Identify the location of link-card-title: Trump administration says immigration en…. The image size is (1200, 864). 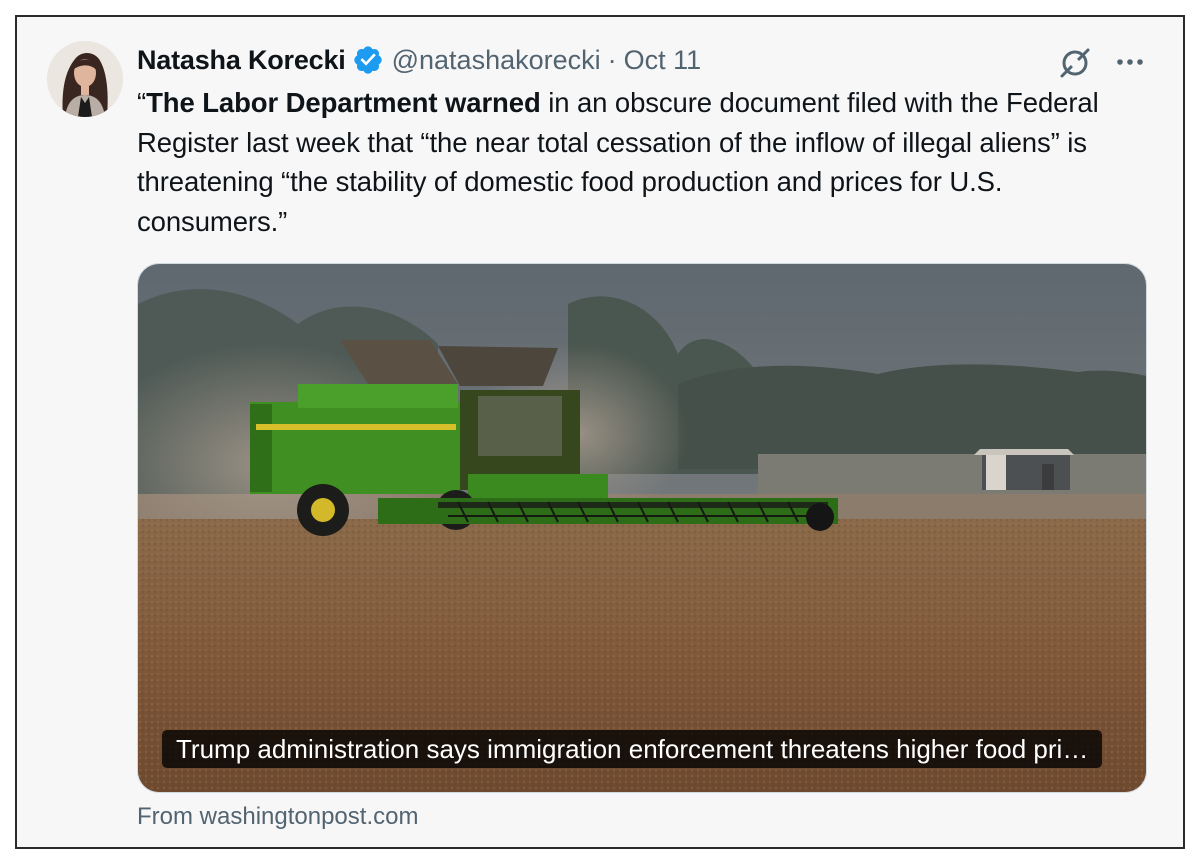
(632, 749).